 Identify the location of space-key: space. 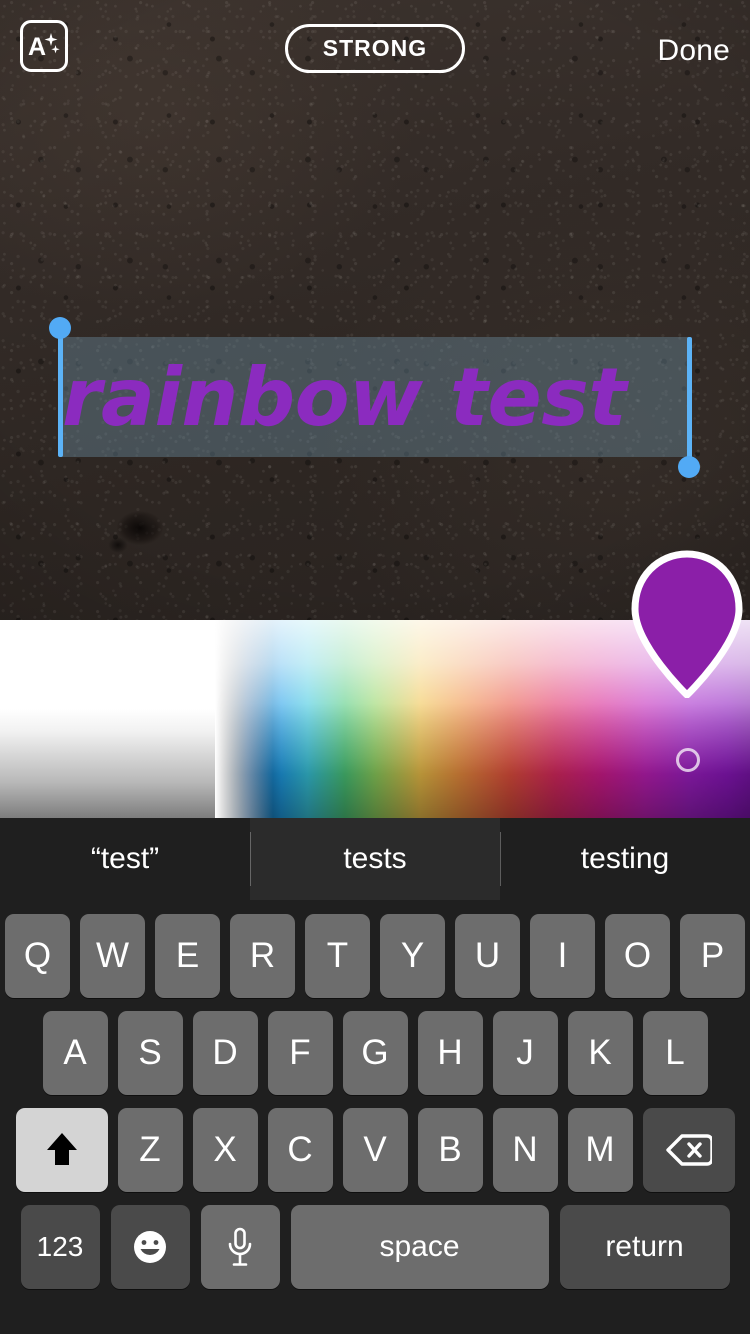
(419, 1247).